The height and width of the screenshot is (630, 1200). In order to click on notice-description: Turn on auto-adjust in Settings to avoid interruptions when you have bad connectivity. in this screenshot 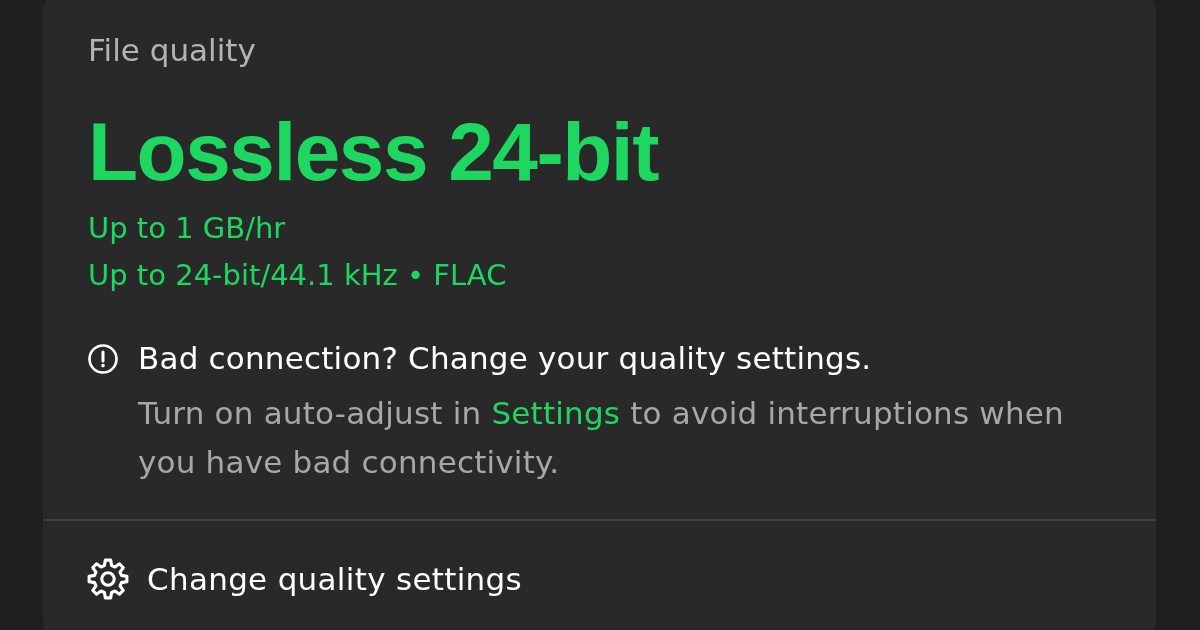, I will do `click(601, 438)`.